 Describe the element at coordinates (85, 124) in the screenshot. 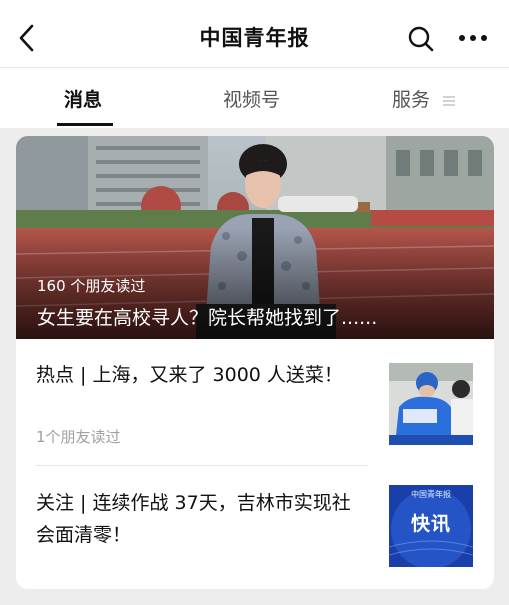

I see `active-tab-indicator` at that location.